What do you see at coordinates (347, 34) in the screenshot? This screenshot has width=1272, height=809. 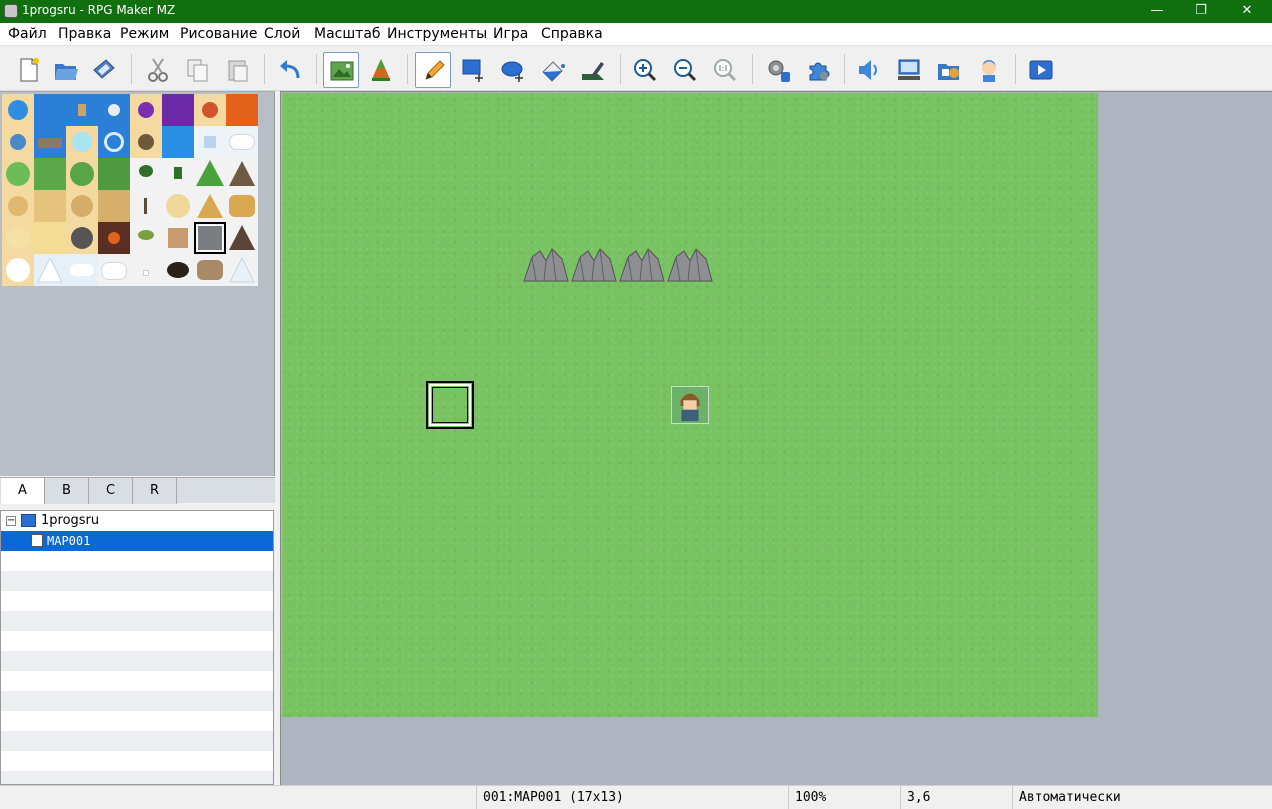 I see `menu-scale: Масштаб` at bounding box center [347, 34].